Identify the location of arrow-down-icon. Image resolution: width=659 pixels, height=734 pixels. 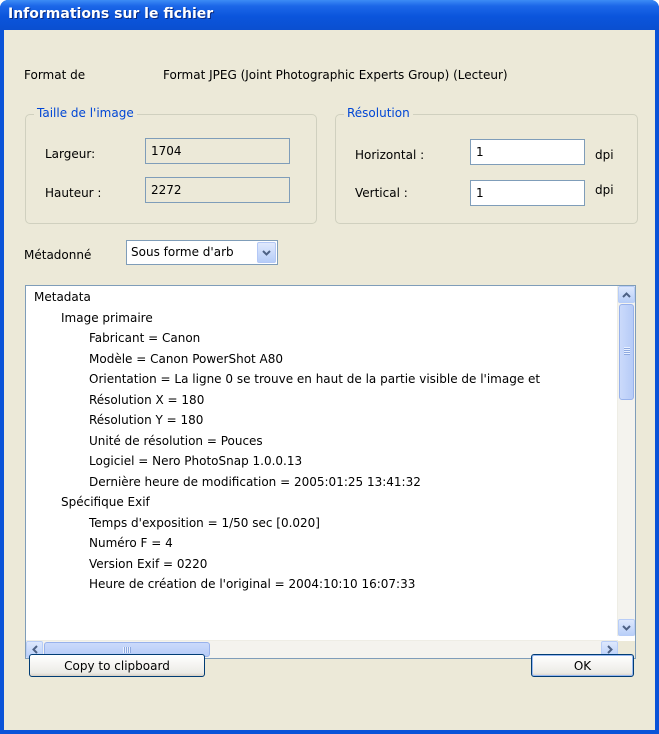
(626, 627).